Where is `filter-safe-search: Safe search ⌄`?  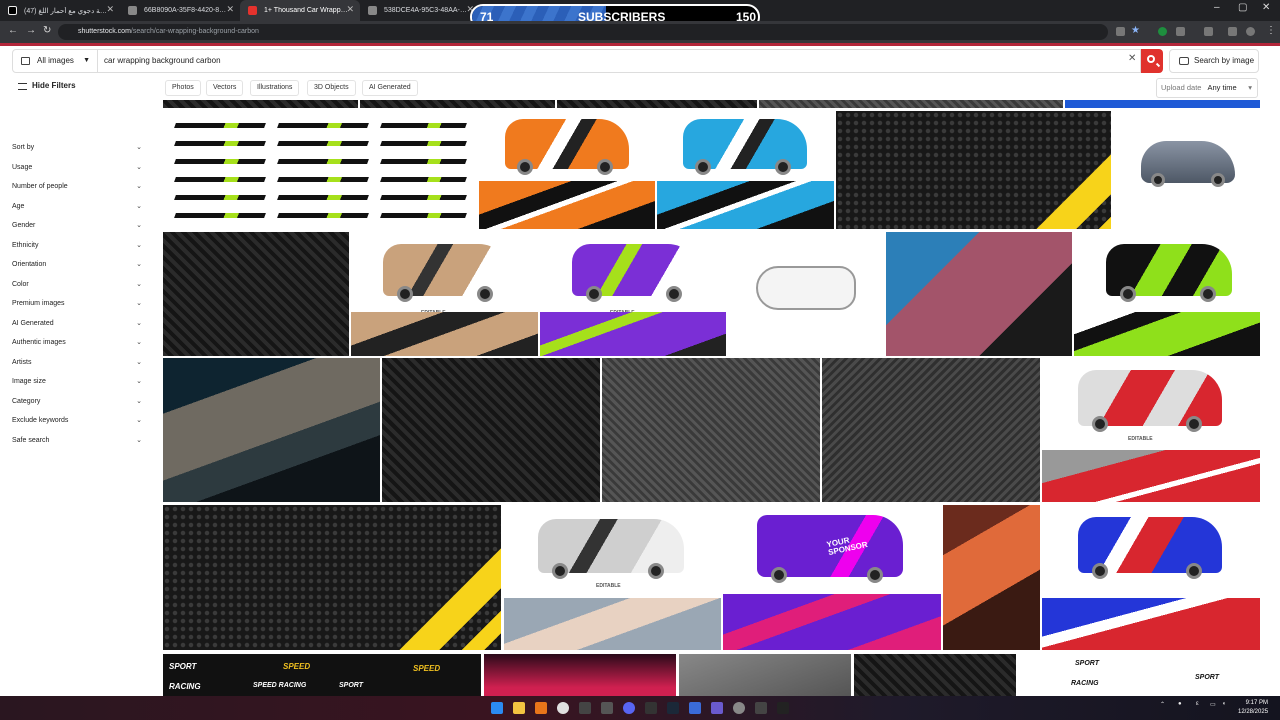
filter-safe-search: Safe search ⌄ is located at coordinates (77, 441).